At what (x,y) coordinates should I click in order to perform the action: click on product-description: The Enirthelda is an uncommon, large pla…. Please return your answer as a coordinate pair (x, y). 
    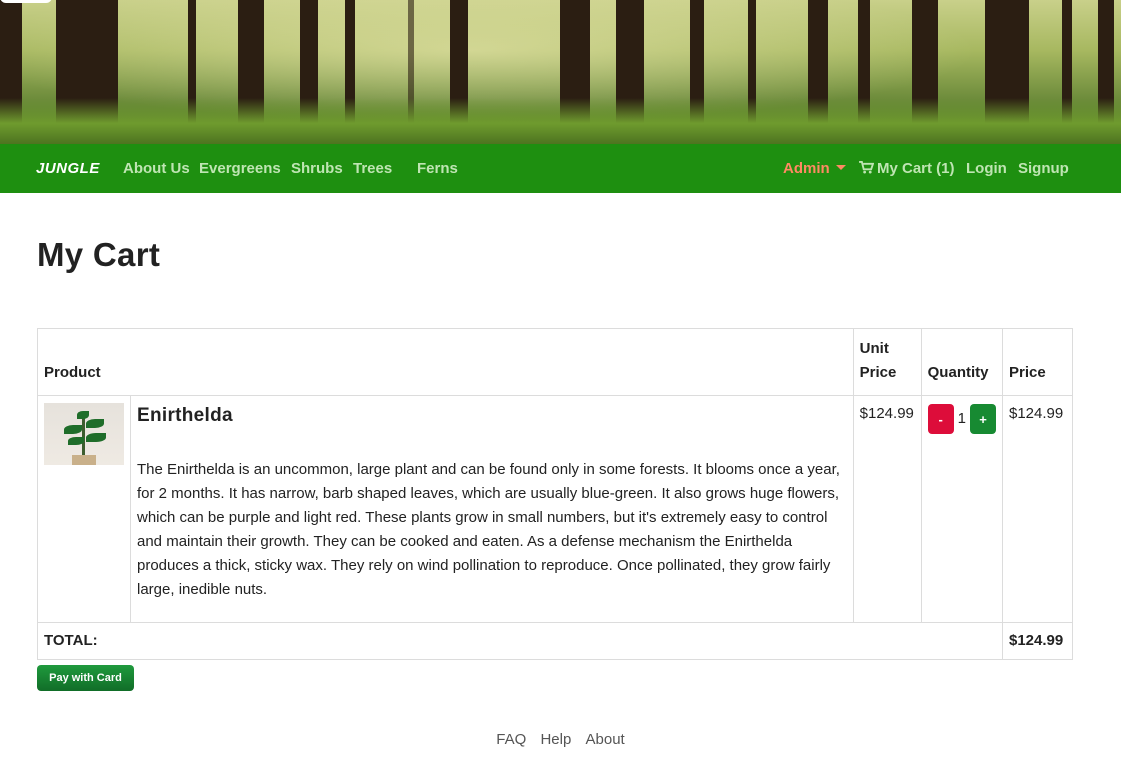
    Looking at the image, I should click on (488, 529).